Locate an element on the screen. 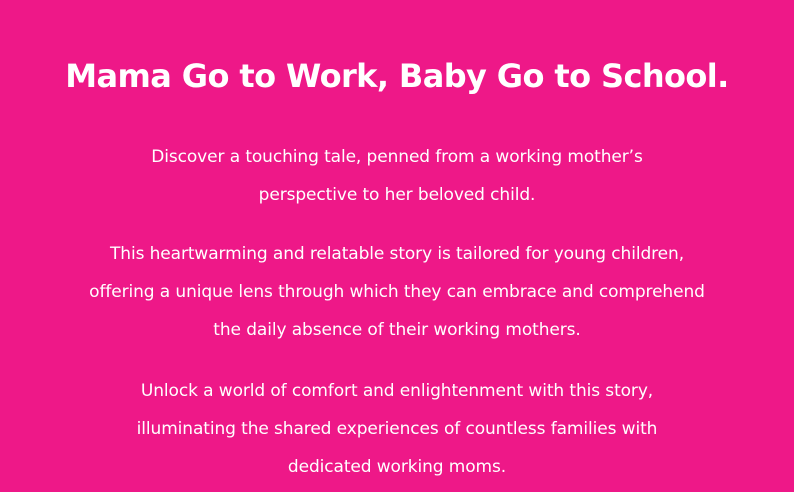 Image resolution: width=794 pixels, height=492 pixels. page-title: Mama Go to Work, Baby Go to School. is located at coordinates (397, 76).